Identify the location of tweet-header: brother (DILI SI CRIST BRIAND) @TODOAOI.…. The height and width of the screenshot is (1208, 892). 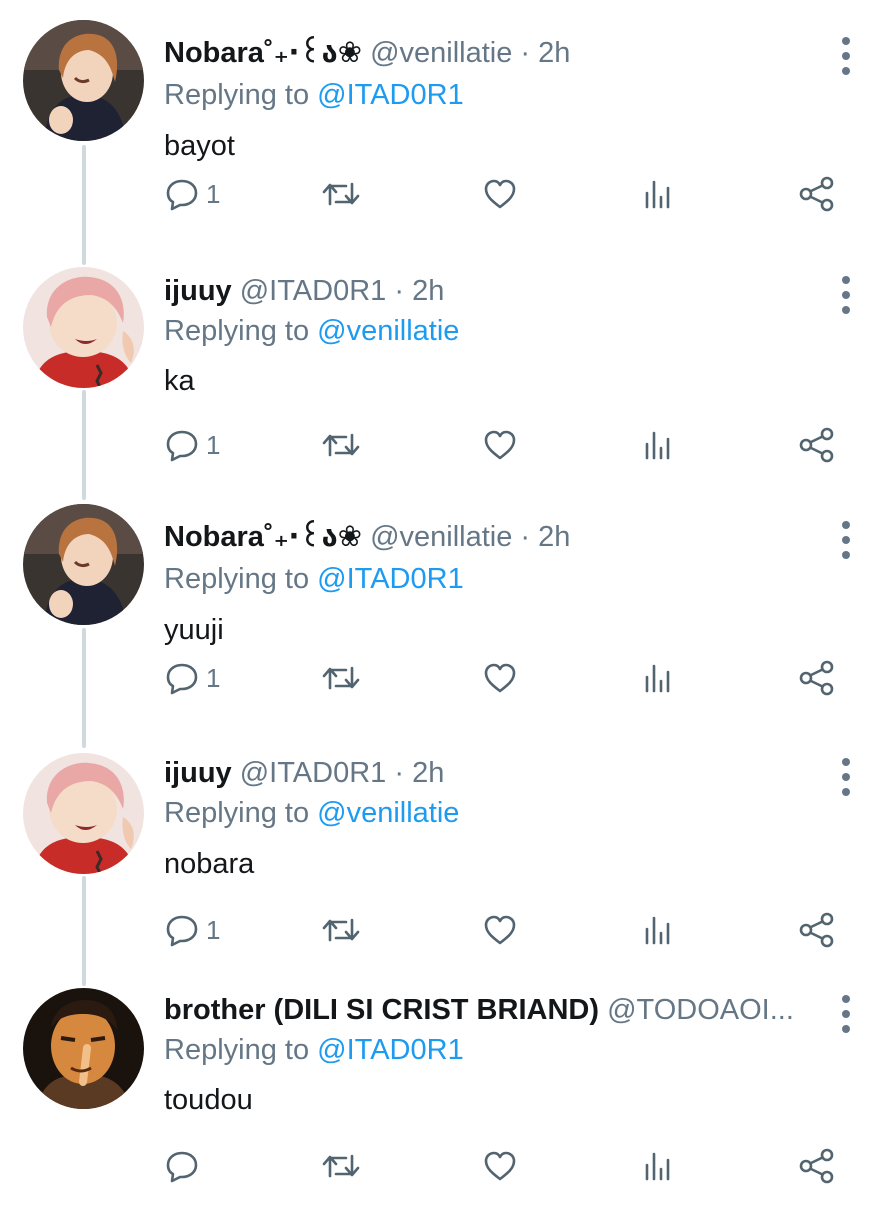
(493, 1010).